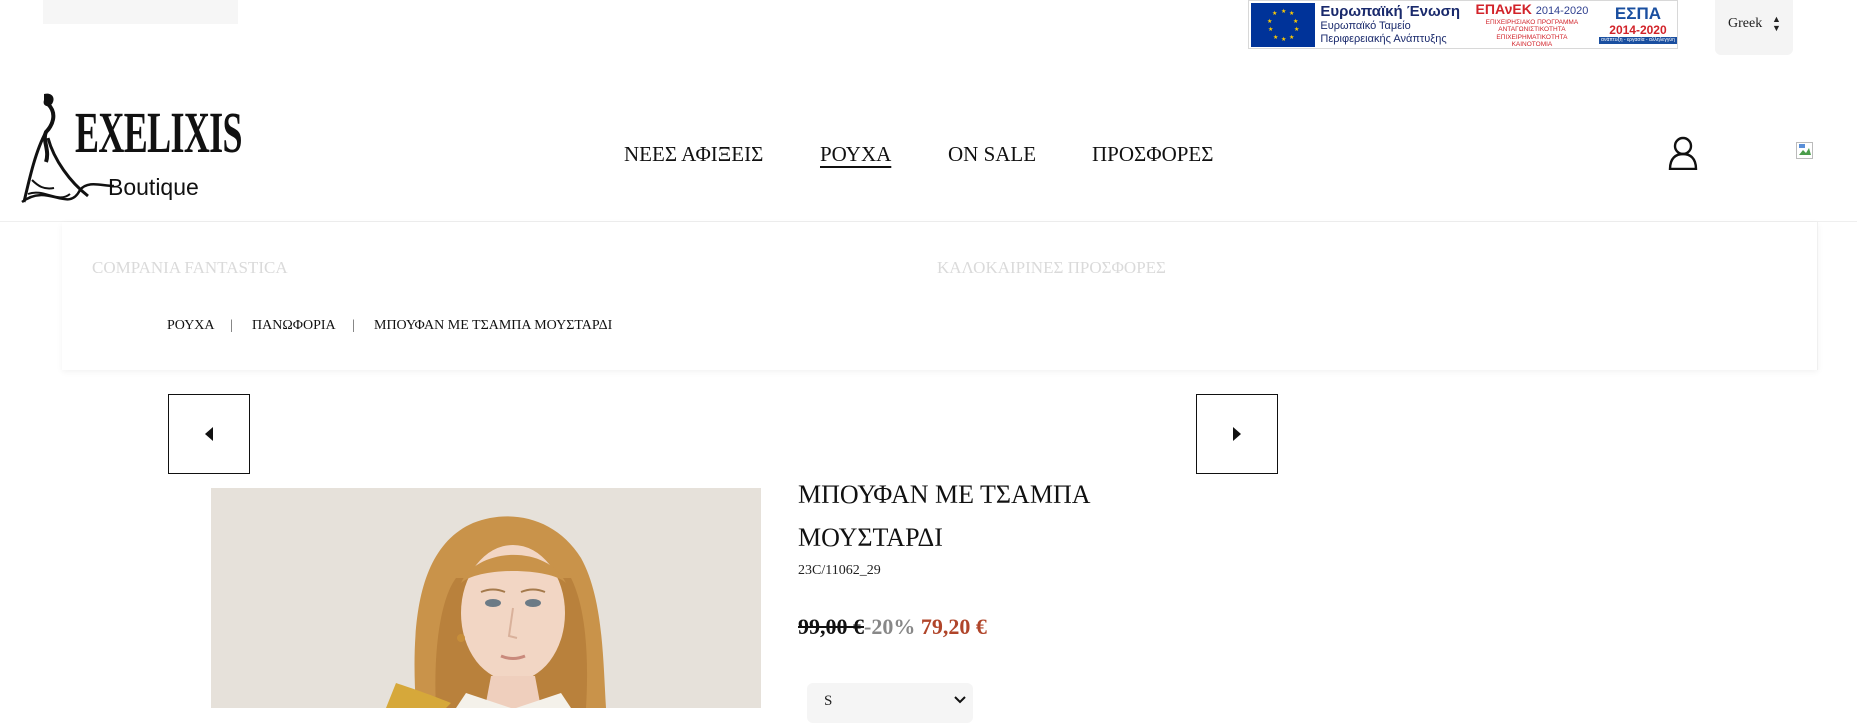  What do you see at coordinates (140, 12) in the screenshot?
I see `top-bar-box` at bounding box center [140, 12].